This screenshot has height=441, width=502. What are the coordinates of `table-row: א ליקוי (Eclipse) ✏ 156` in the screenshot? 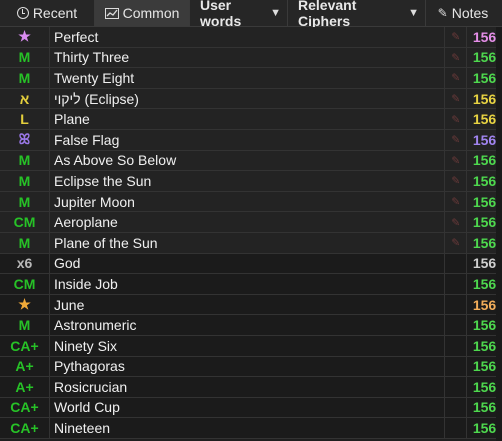 It's located at (251, 99).